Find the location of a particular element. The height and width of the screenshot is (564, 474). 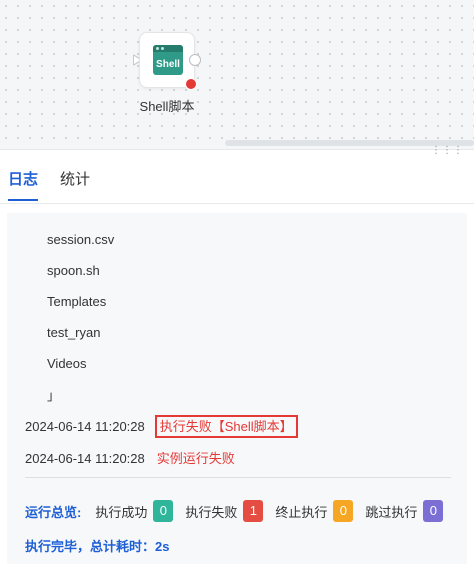

log-error-message: 执行失败【Shell脚本】 is located at coordinates (226, 426).